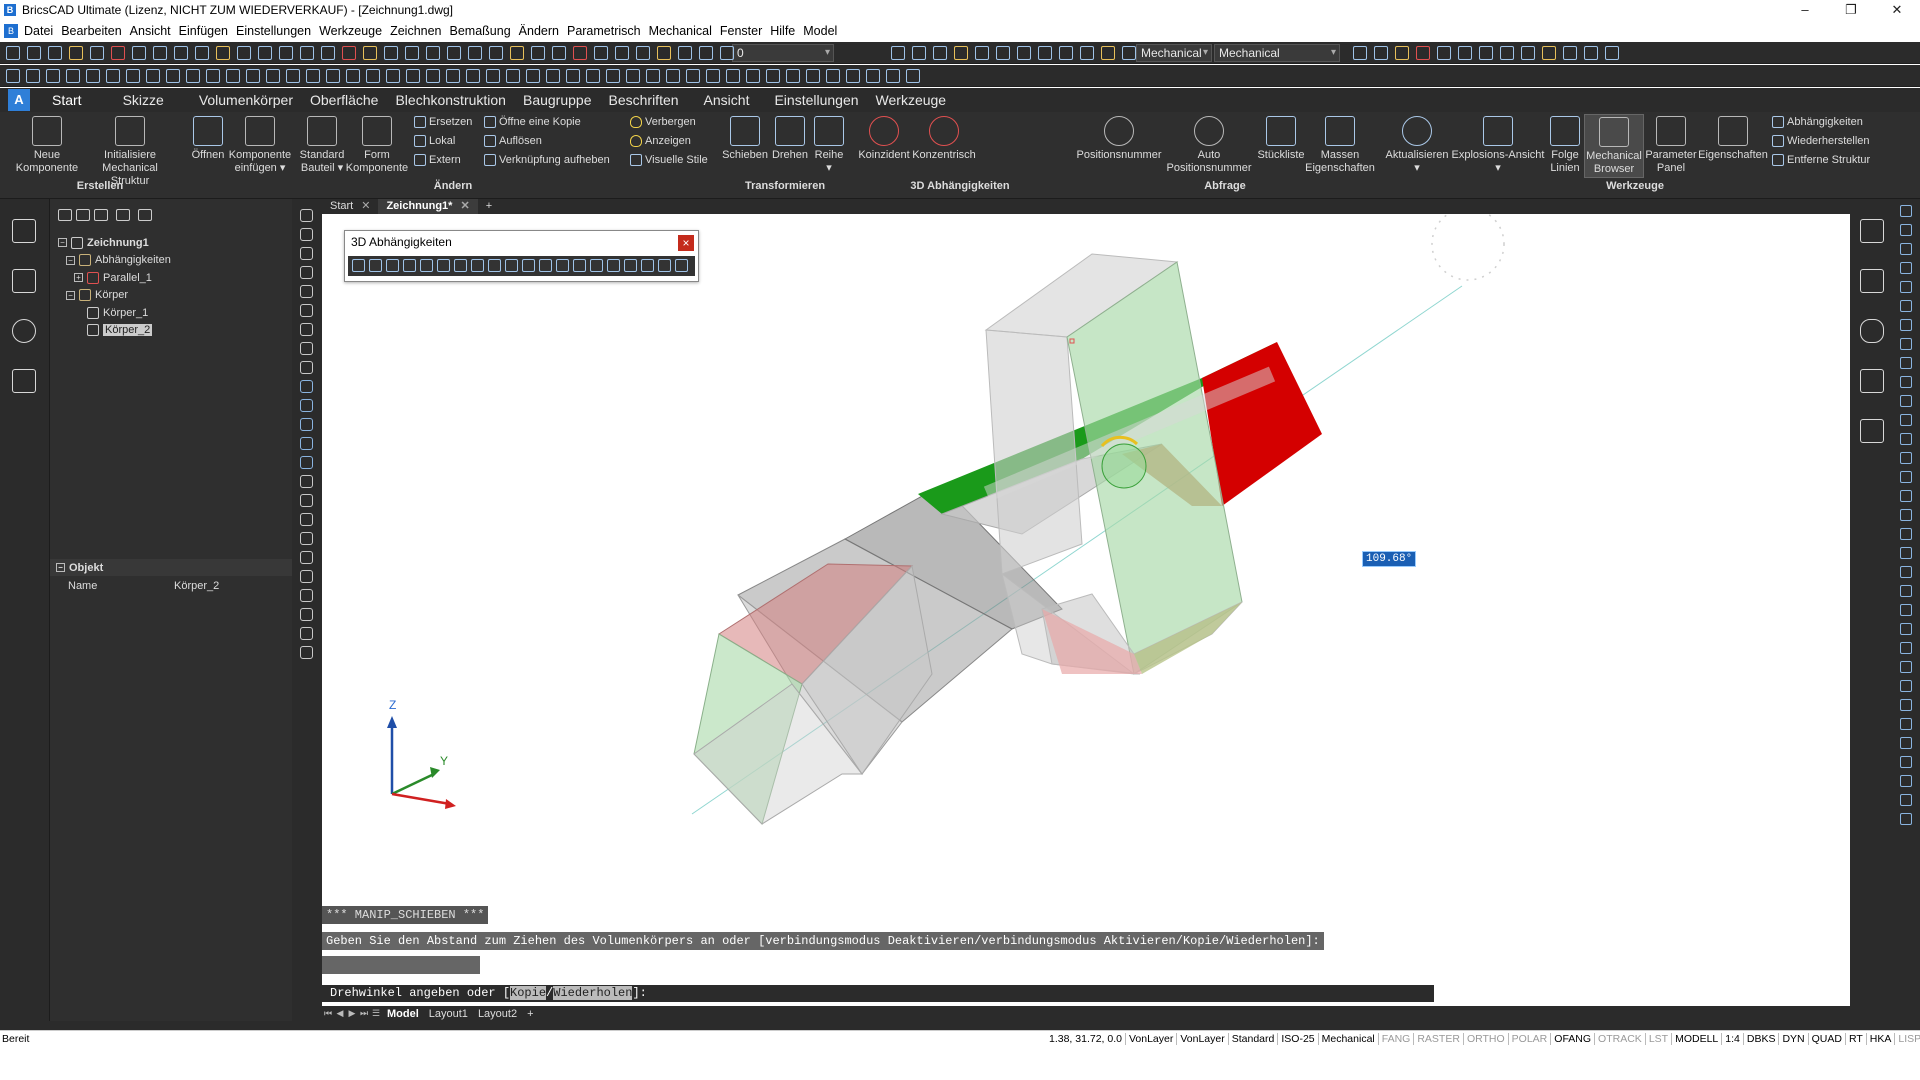 Image resolution: width=1920 pixels, height=1080 pixels. What do you see at coordinates (644, 100) in the screenshot?
I see `tab-beschriften: Beschriften` at bounding box center [644, 100].